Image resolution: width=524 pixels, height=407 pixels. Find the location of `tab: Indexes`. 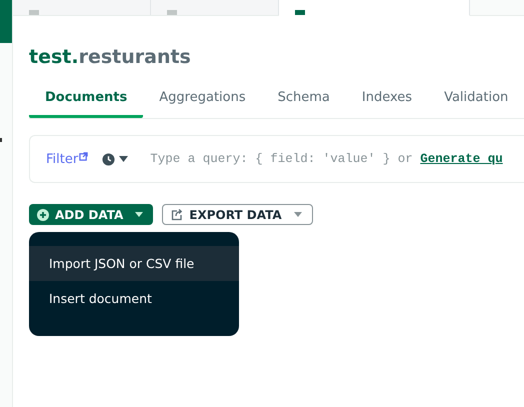

tab: Indexes is located at coordinates (387, 104).